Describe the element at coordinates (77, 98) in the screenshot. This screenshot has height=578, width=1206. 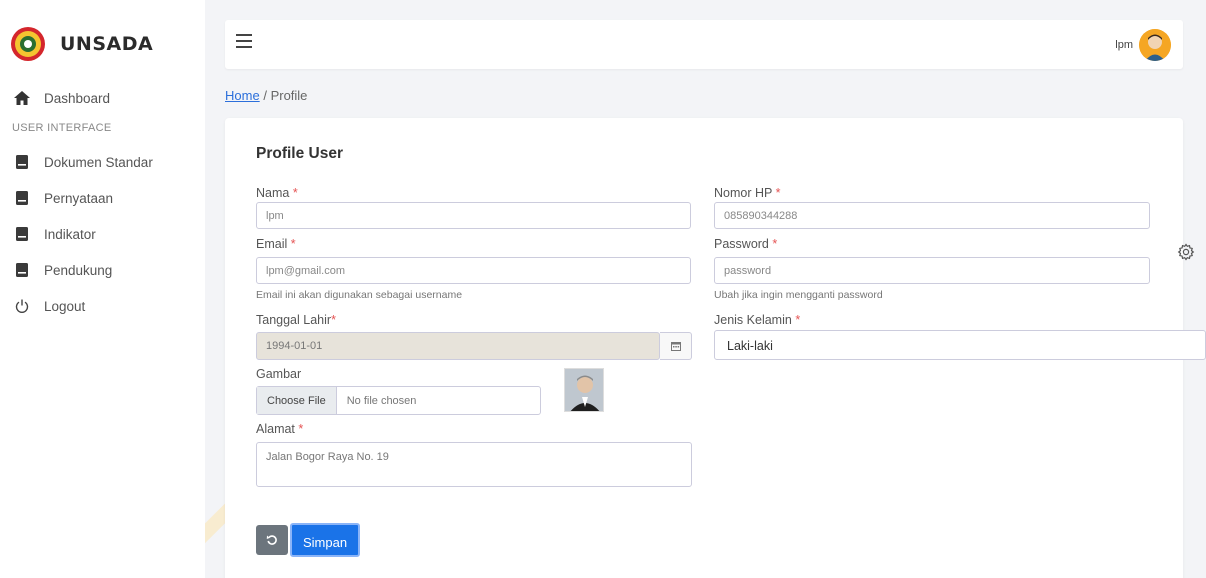
I see `sidebar-item-label: Dashboard` at that location.